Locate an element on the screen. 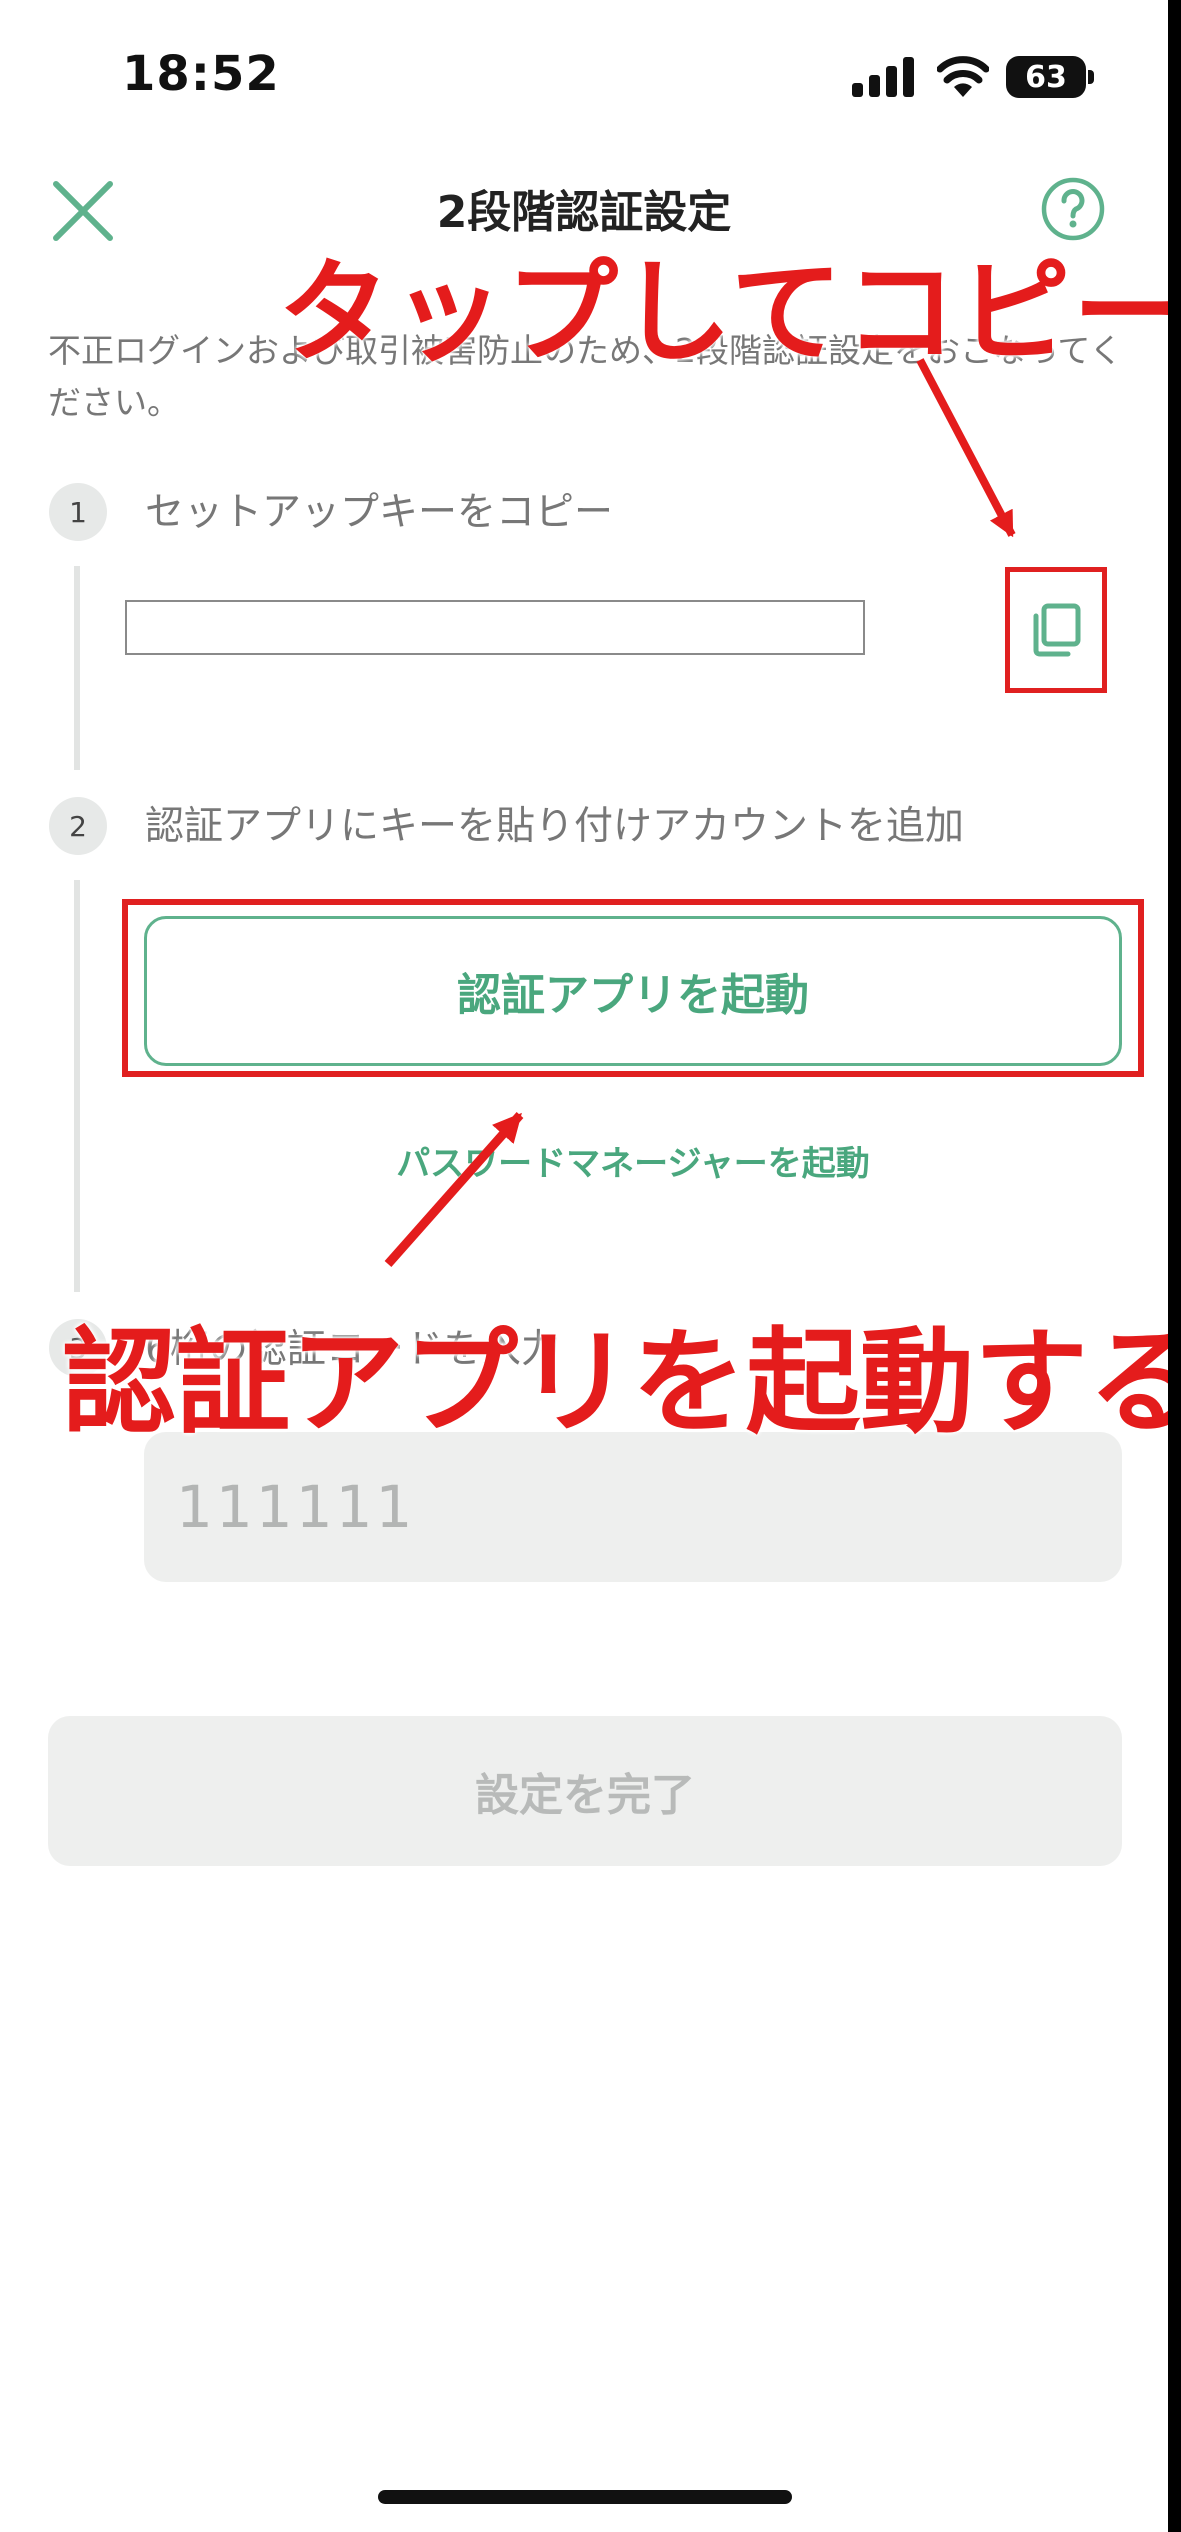 The width and height of the screenshot is (1181, 2532). battery-icon: 63 is located at coordinates (1046, 77).